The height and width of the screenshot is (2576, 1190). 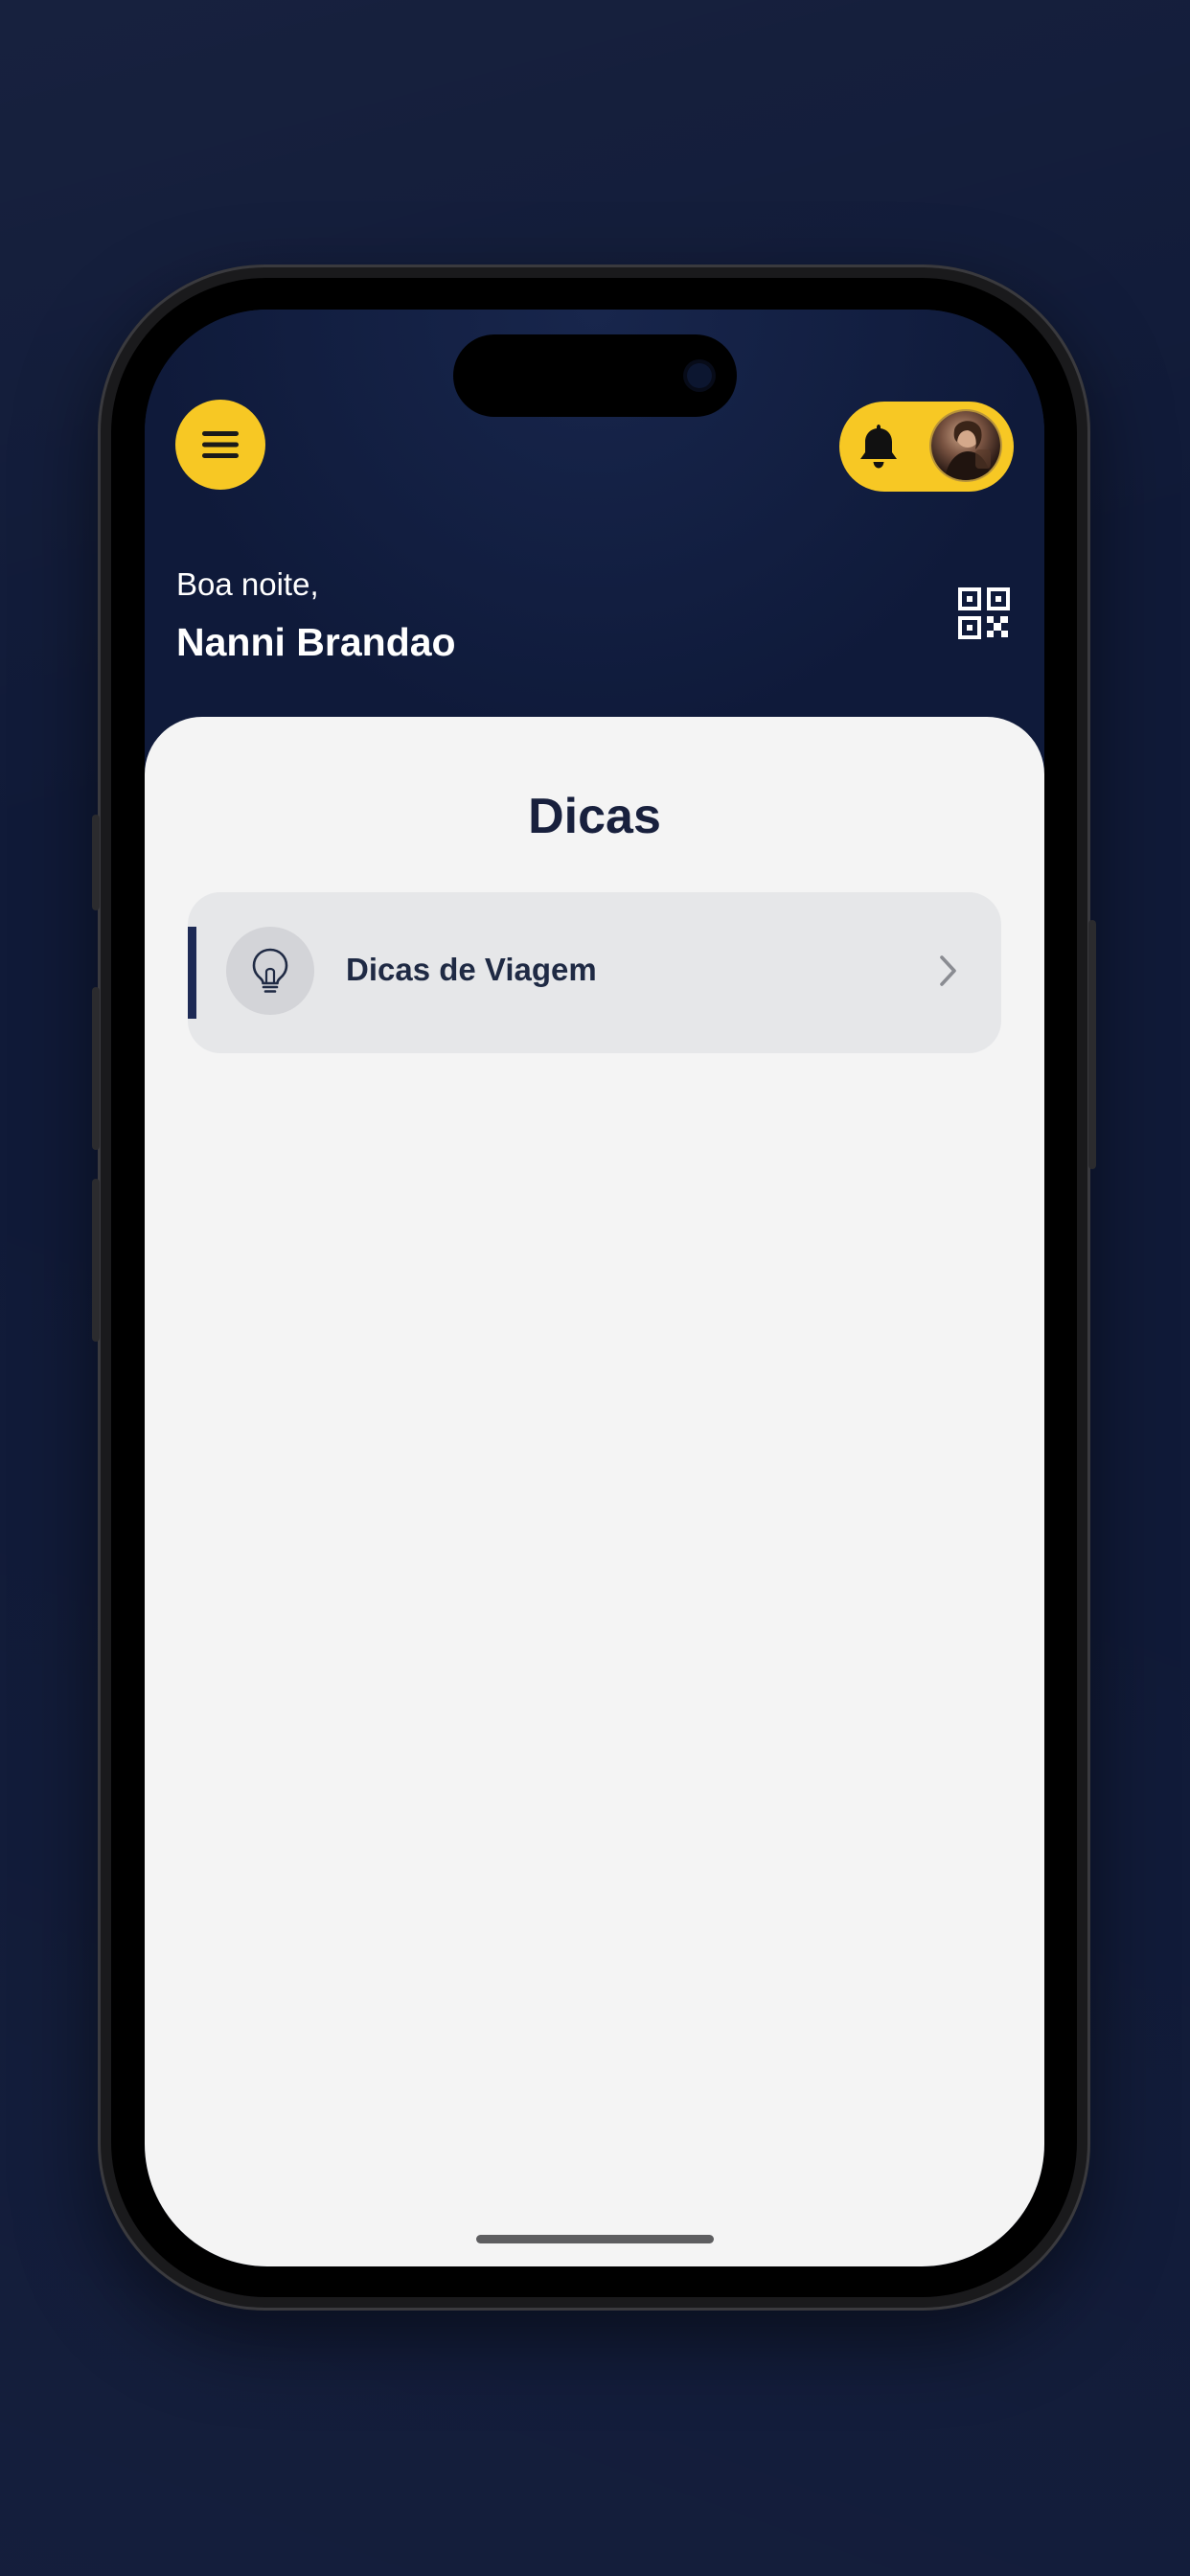 I want to click on greeting-text: Boa noite,, so click(x=248, y=584).